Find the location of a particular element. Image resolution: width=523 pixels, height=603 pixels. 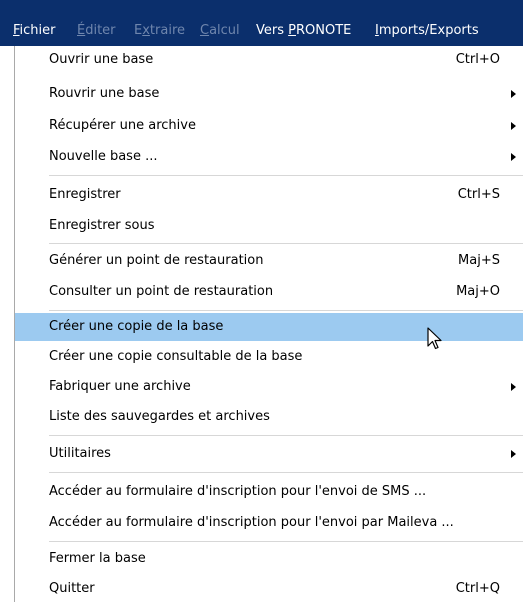

menu-imports-exports: Imports/Exports is located at coordinates (427, 23).